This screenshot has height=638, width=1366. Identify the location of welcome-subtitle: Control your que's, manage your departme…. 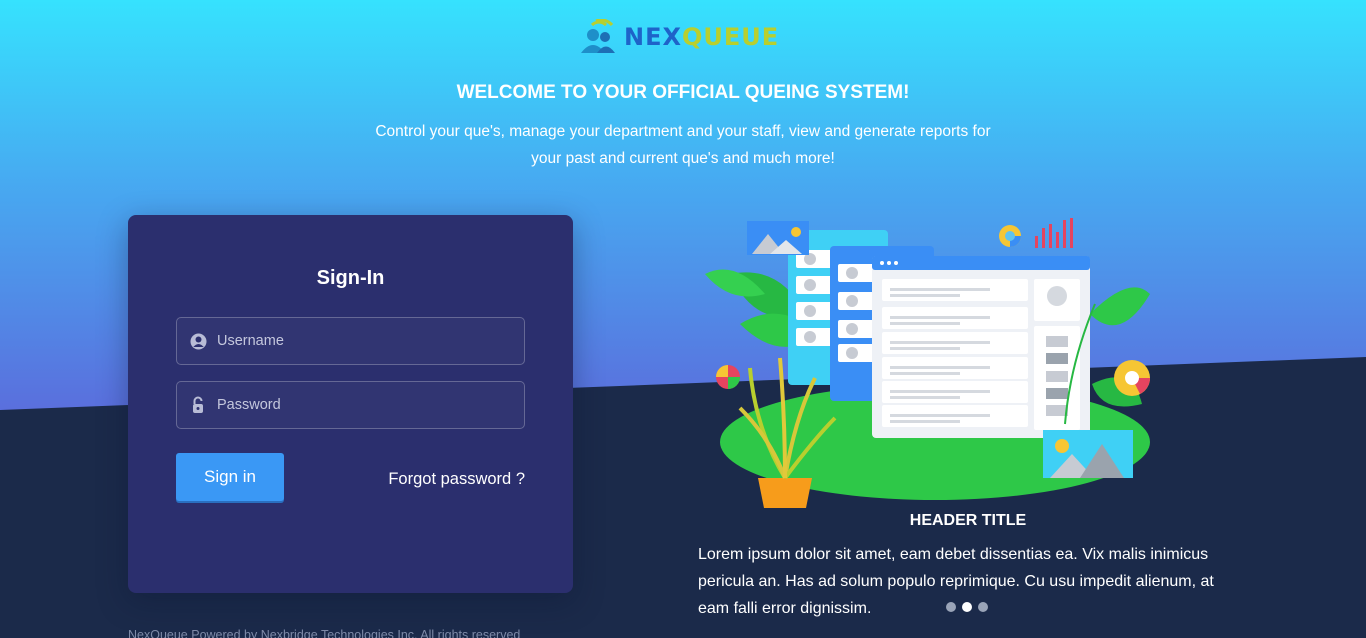
(683, 145).